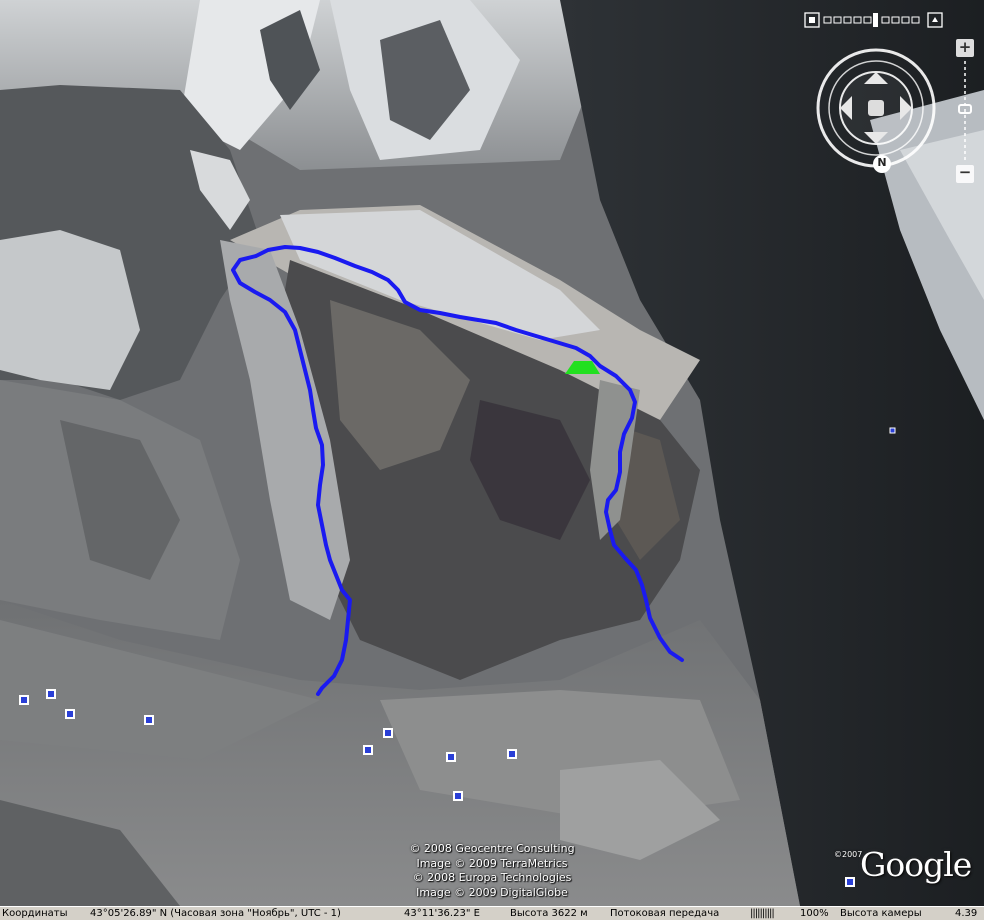 The image size is (984, 920). Describe the element at coordinates (442, 913) in the screenshot. I see `longitude-readout: 43°11'36.23" E` at that location.